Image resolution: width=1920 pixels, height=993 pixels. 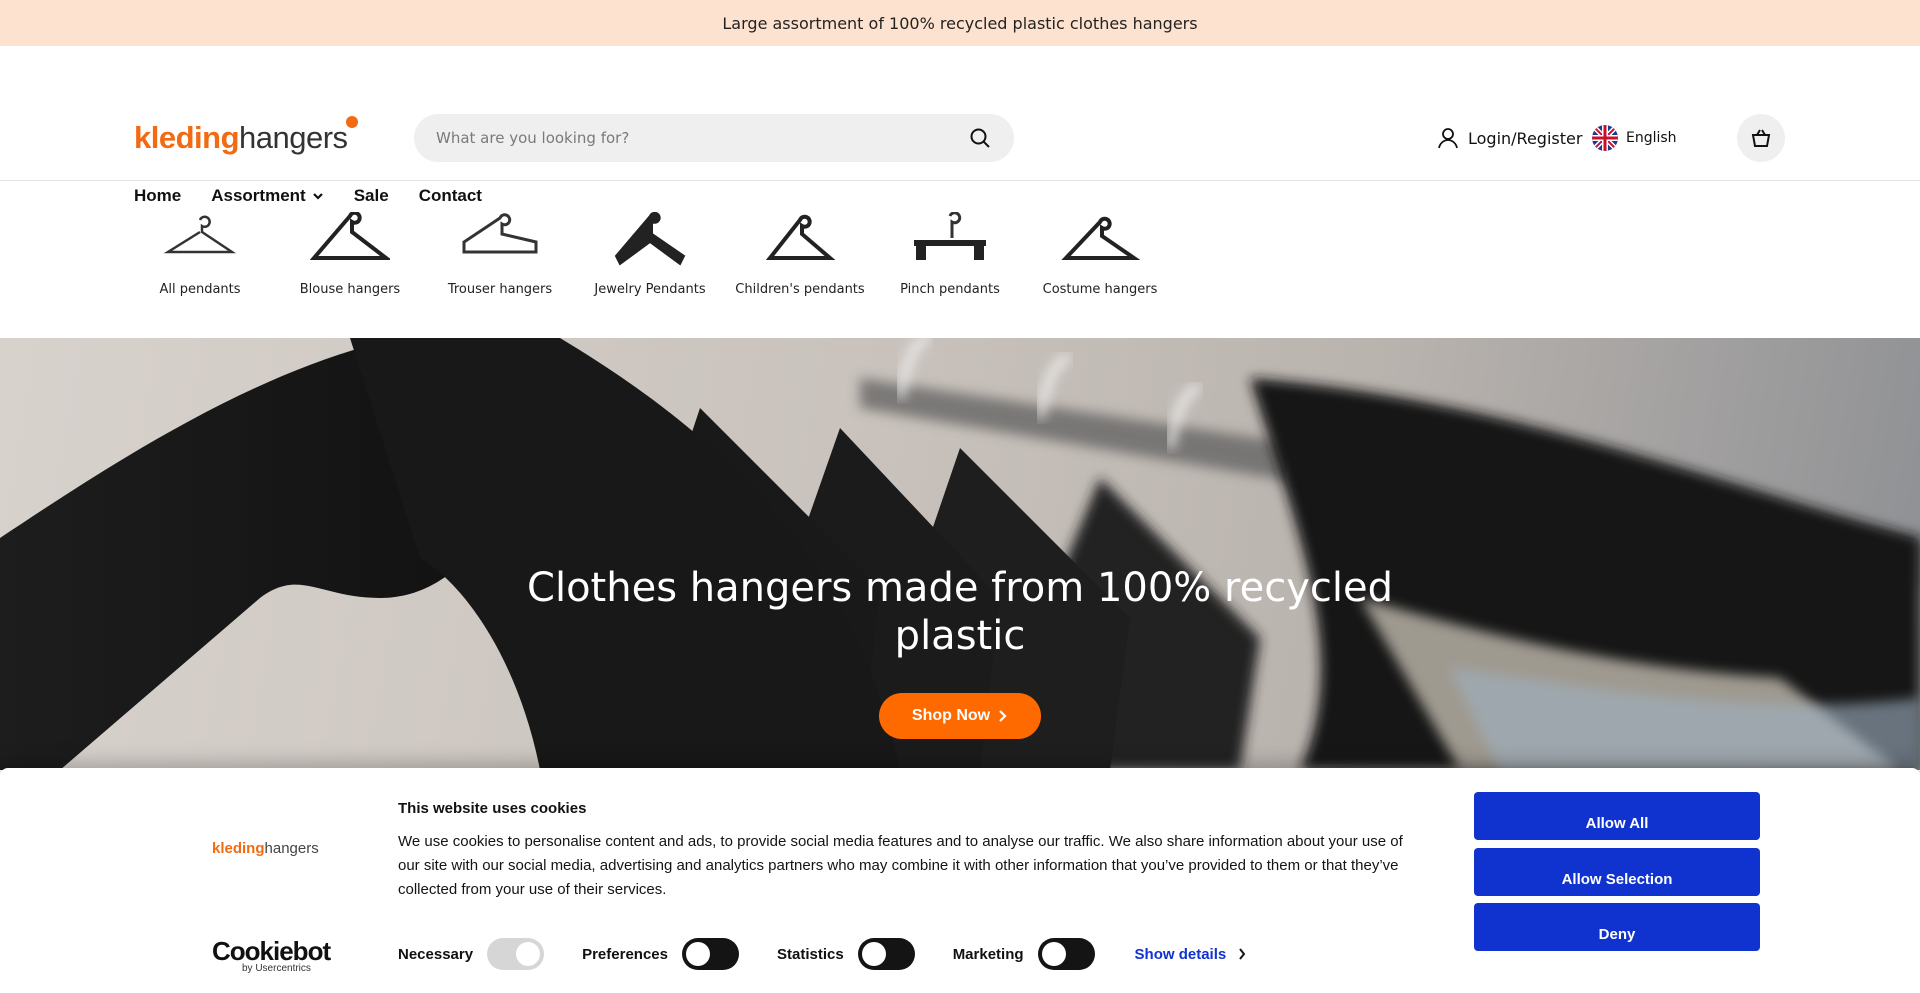 I want to click on cookiebot-logo: Cookiebot by Usercentrics, so click(x=271, y=955).